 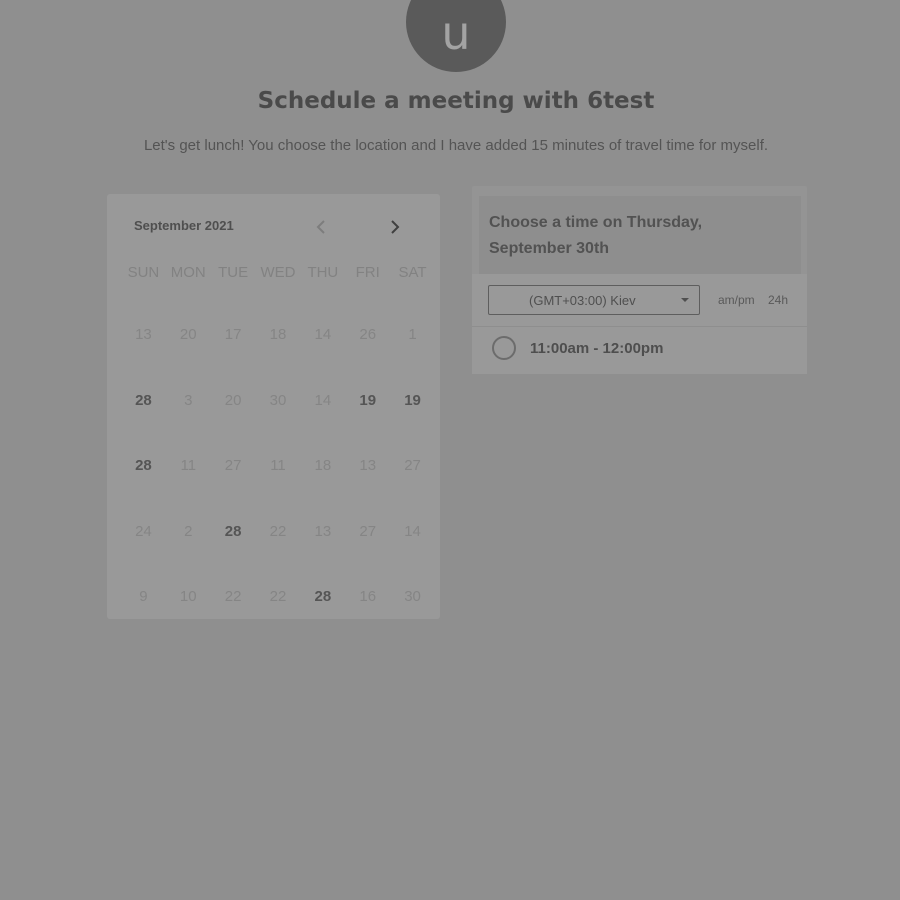 I want to click on calendar-weekdays: SUN MON TUE WED THU FRI SAT, so click(x=278, y=272).